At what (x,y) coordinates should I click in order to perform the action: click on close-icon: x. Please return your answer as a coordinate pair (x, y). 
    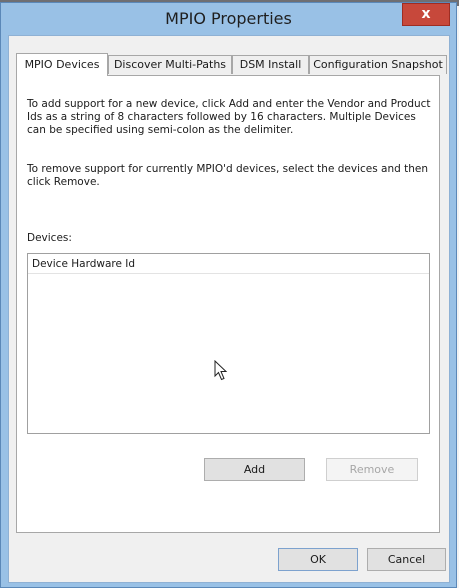
    Looking at the image, I should click on (426, 14).